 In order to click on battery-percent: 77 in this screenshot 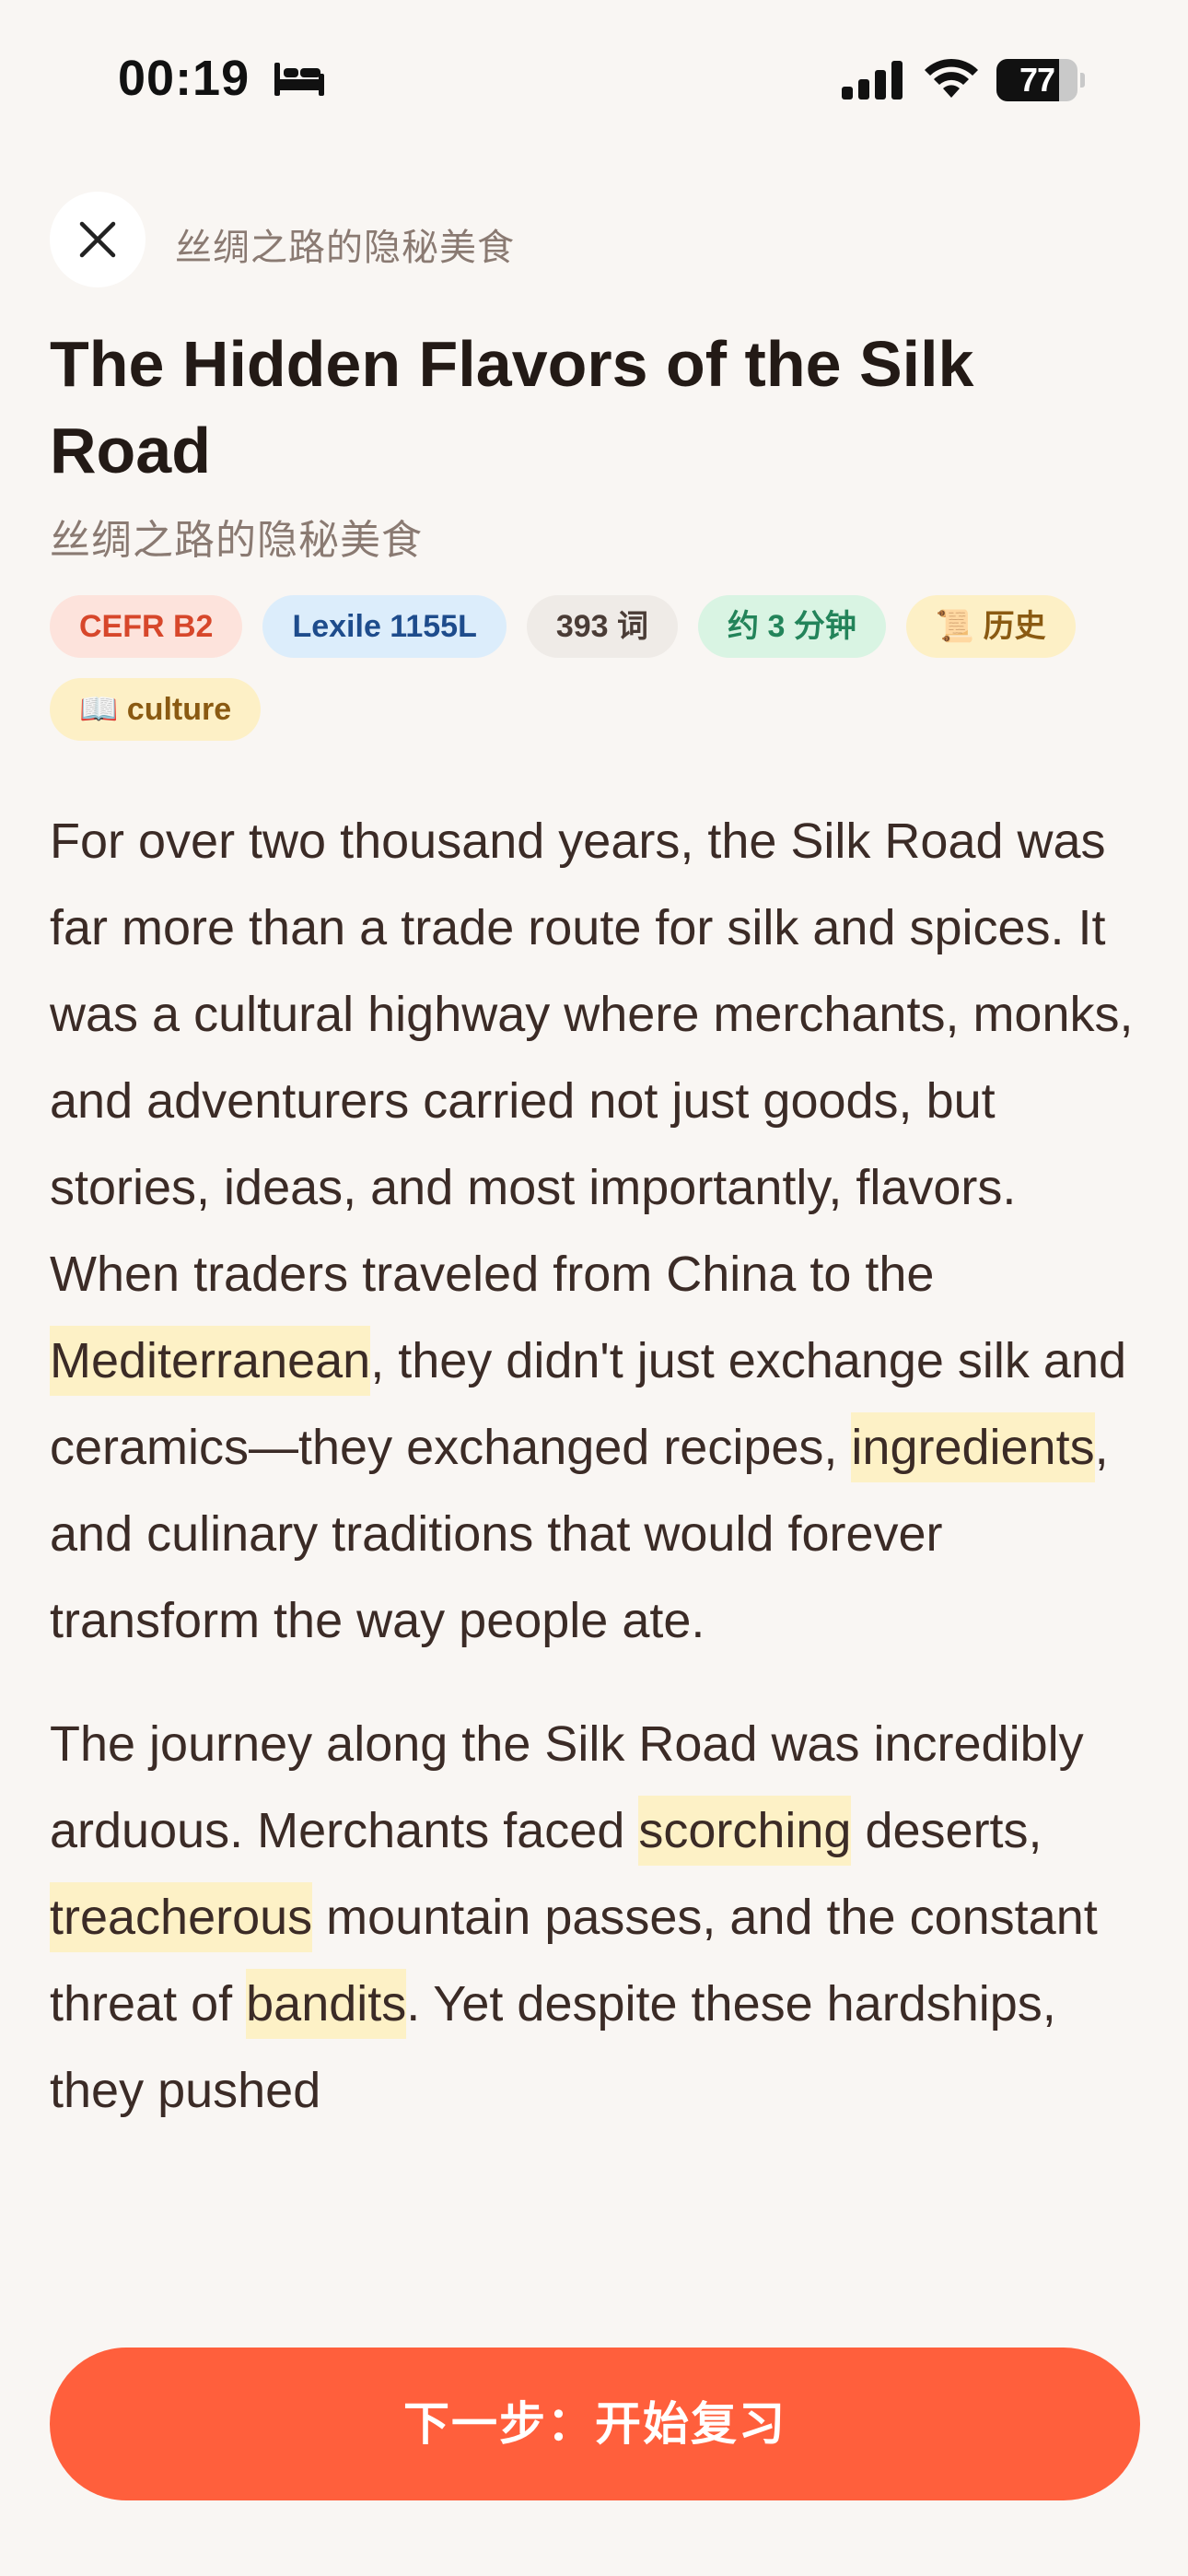, I will do `click(1037, 80)`.